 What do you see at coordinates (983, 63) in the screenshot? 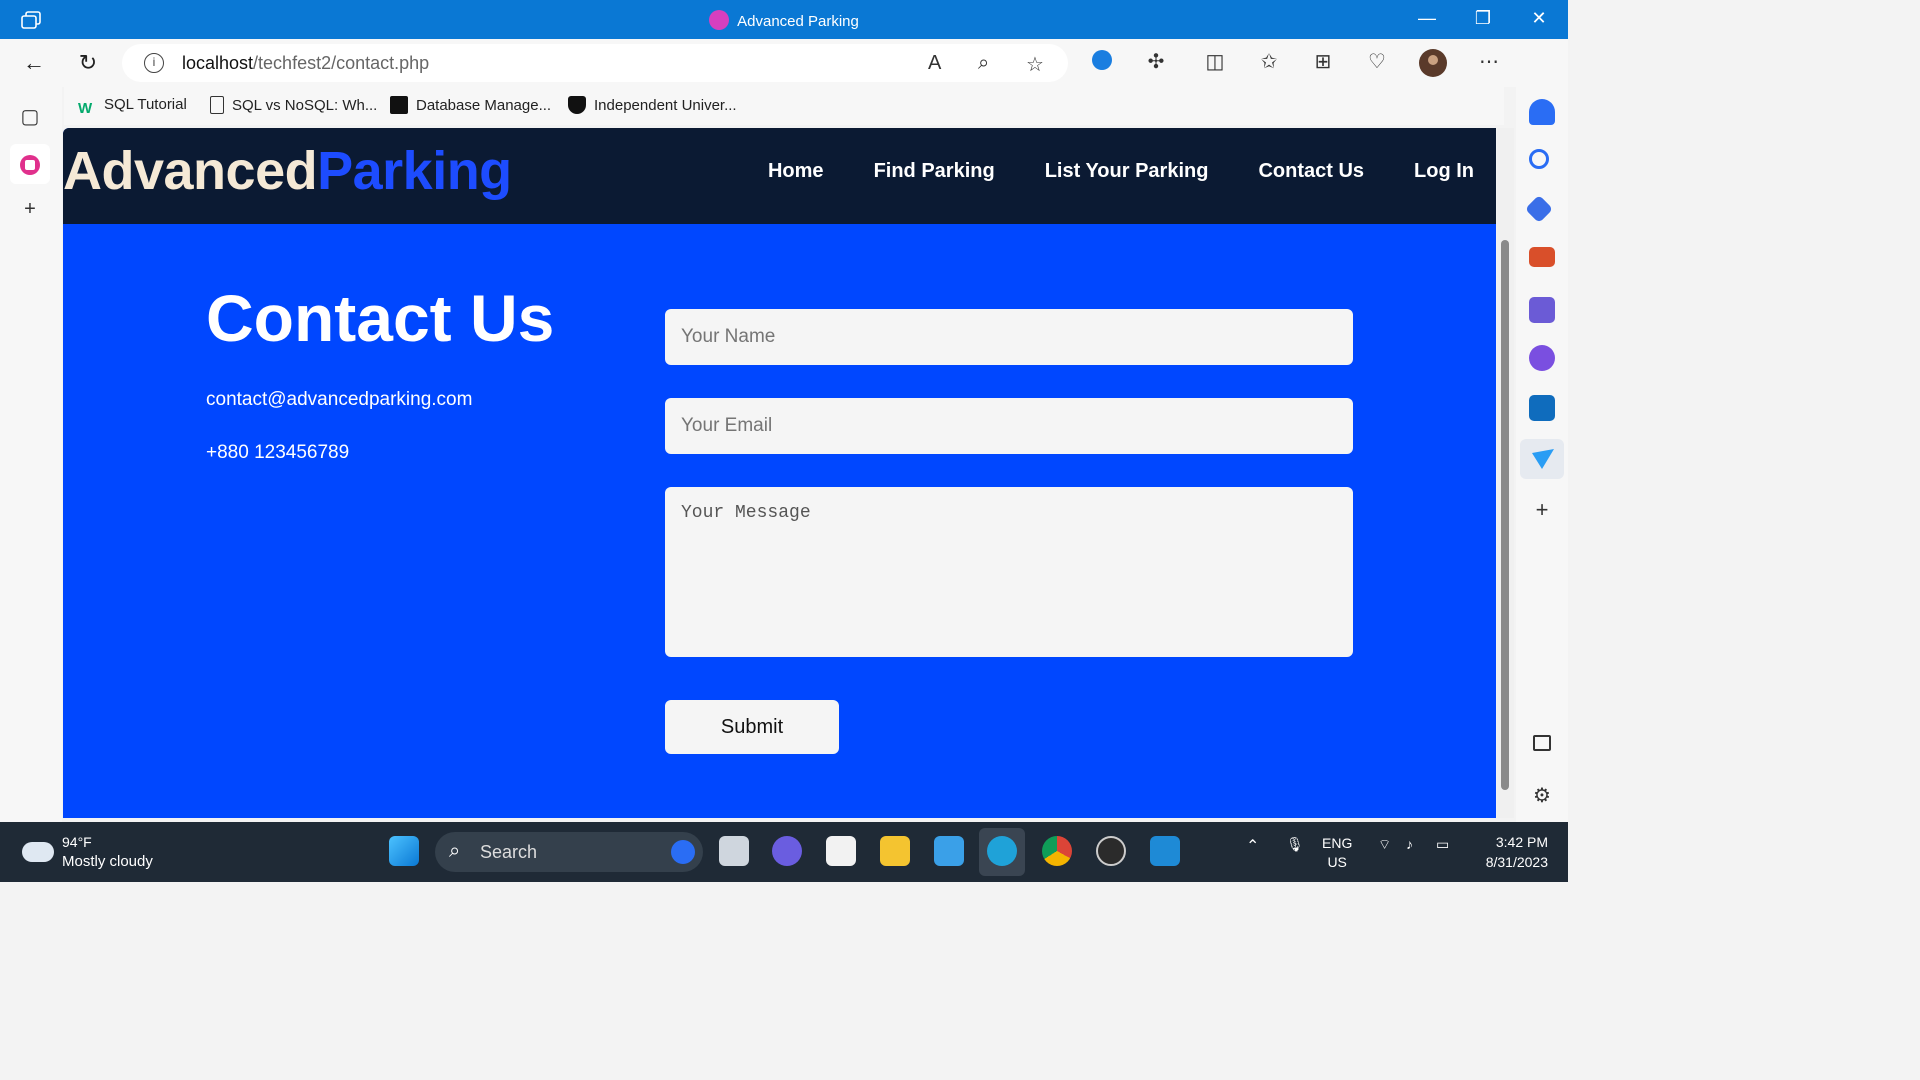
I see `zoom-icon: ⌕` at bounding box center [983, 63].